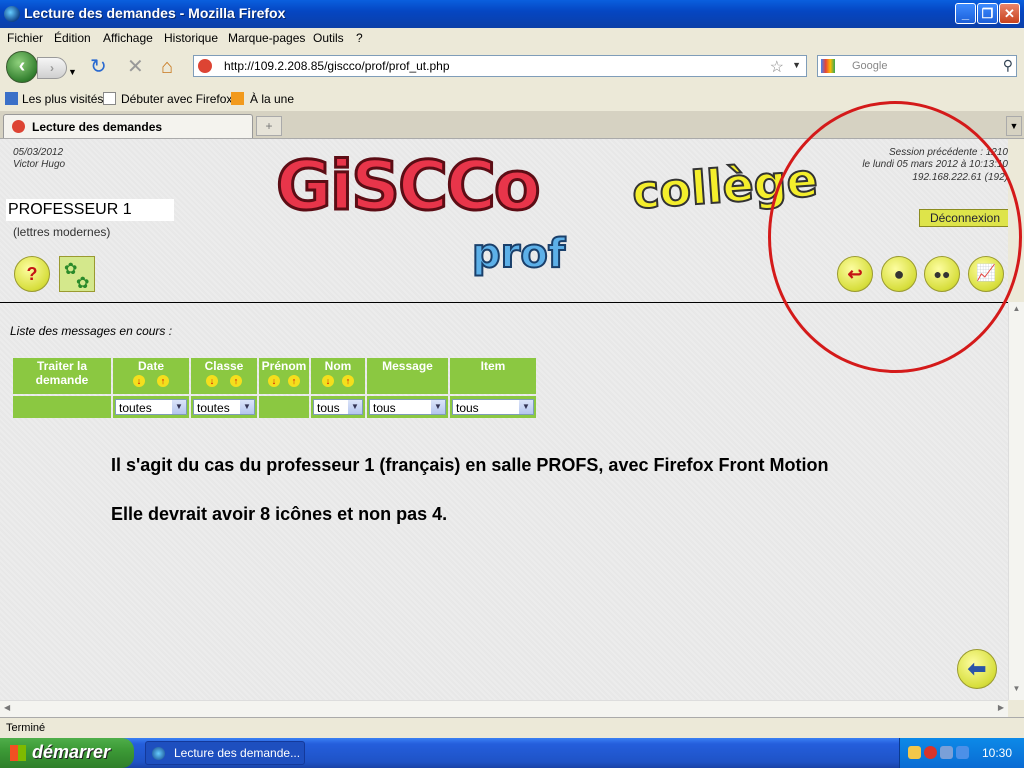 The image size is (1024, 768). What do you see at coordinates (52, 68) in the screenshot?
I see `forward-button: ›` at bounding box center [52, 68].